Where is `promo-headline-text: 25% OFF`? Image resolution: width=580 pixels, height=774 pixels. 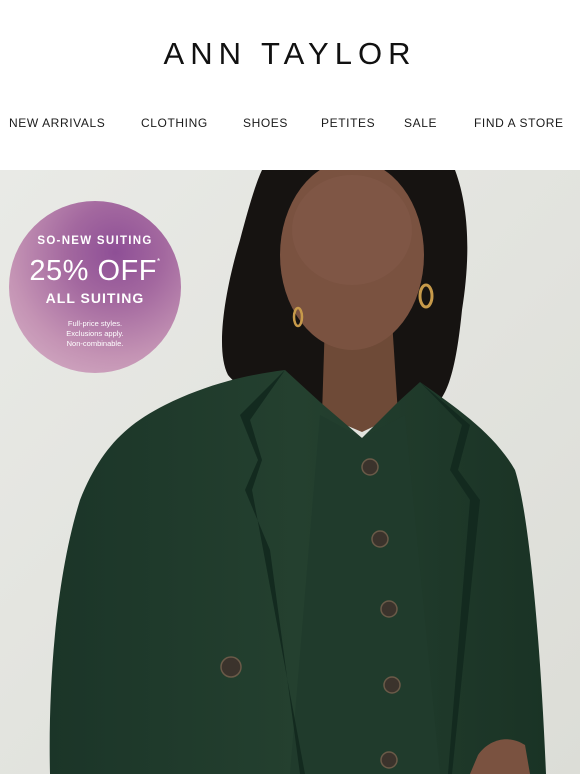
promo-headline-text: 25% OFF is located at coordinates (93, 271).